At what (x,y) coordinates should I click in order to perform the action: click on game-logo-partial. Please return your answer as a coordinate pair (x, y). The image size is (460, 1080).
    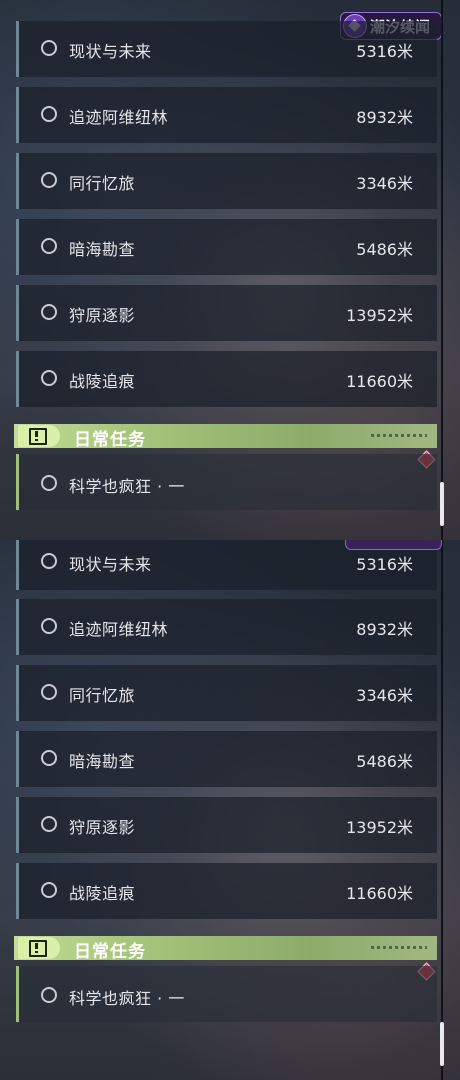
    Looking at the image, I should click on (393, 545).